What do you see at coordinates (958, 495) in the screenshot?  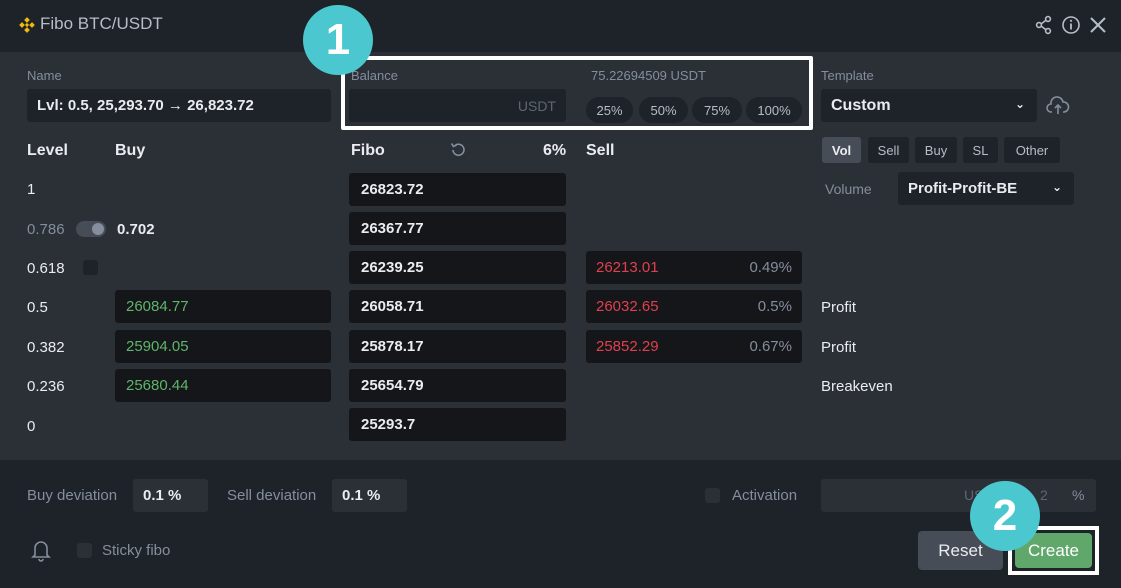 I see `activation-input: US 2 %` at bounding box center [958, 495].